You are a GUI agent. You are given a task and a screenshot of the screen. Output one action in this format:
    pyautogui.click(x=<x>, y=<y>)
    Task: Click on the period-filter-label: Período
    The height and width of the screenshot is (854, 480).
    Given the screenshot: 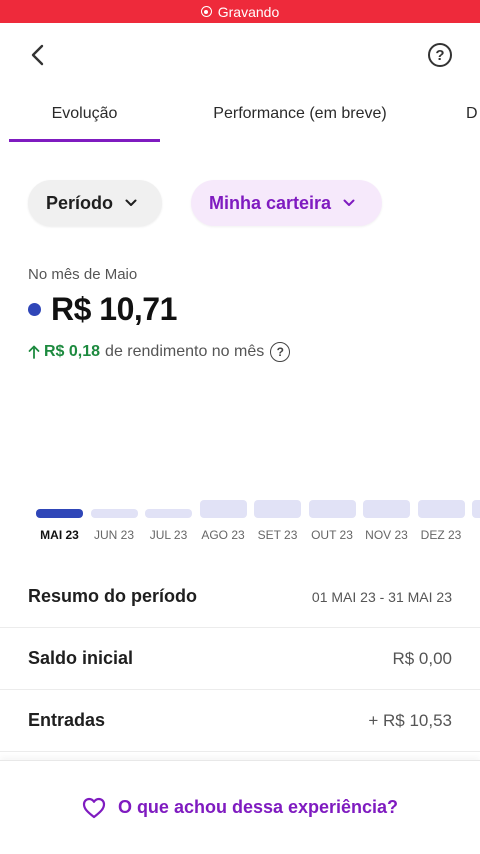 What is the action you would take?
    pyautogui.click(x=80, y=202)
    